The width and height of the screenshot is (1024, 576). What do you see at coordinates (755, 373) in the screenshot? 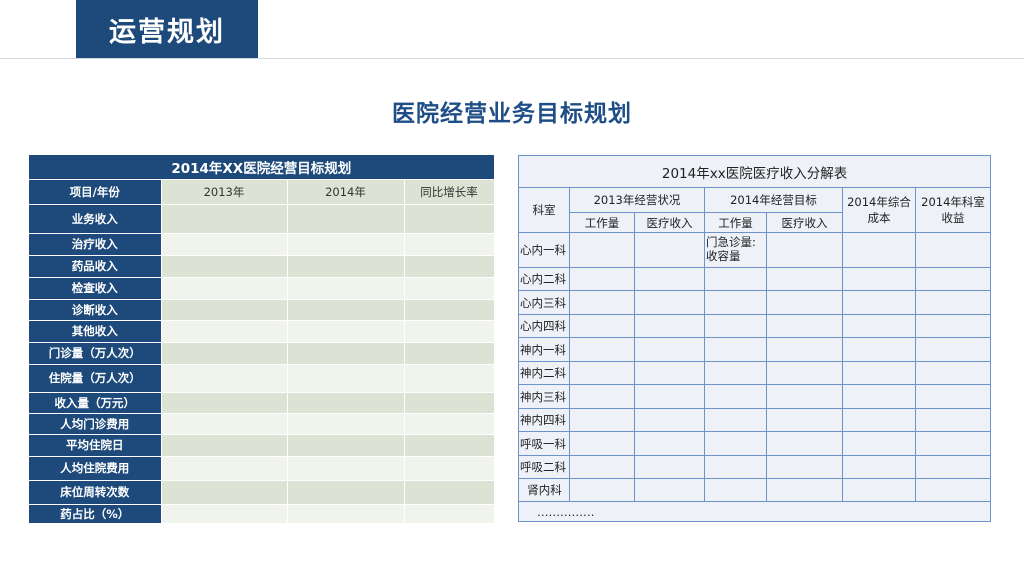
I see `table-row: 神内二科` at bounding box center [755, 373].